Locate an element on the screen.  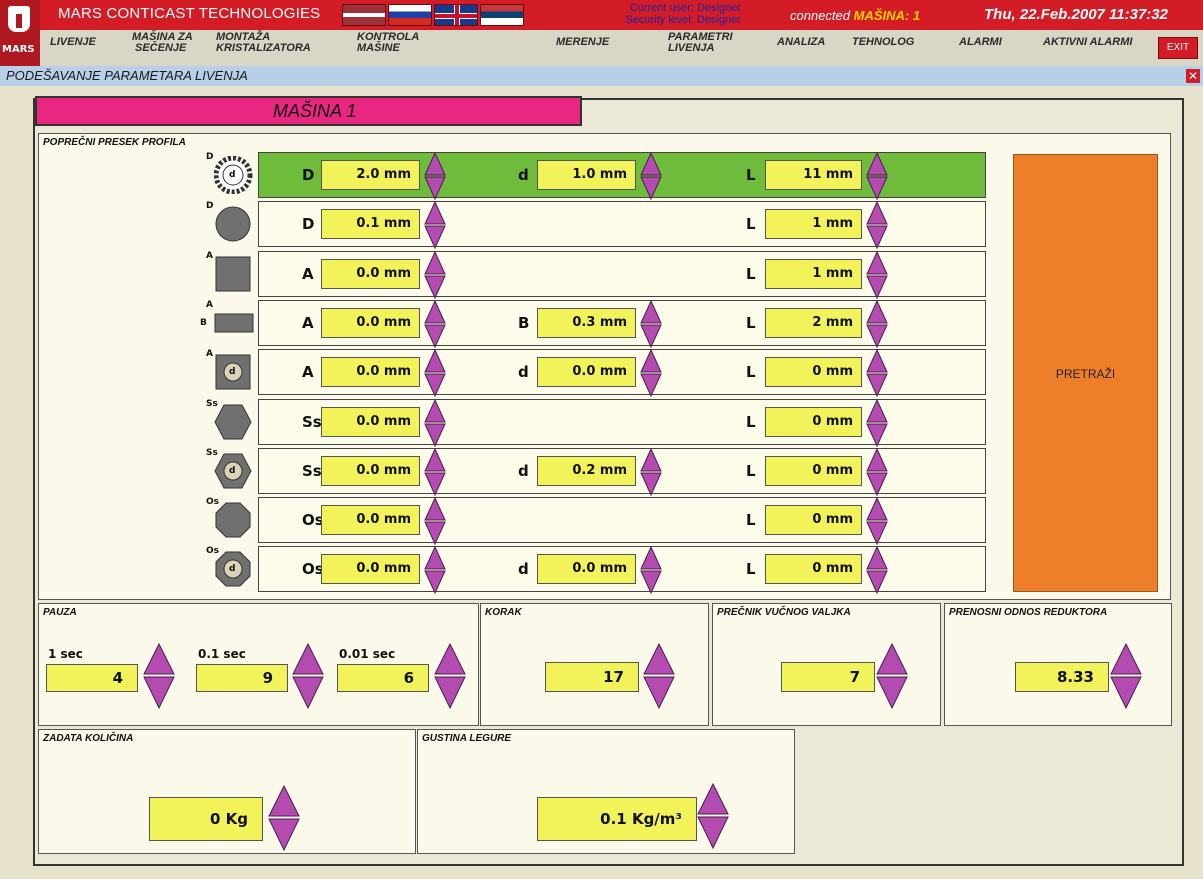
pauza-1sec-value: 4 is located at coordinates (92, 678).